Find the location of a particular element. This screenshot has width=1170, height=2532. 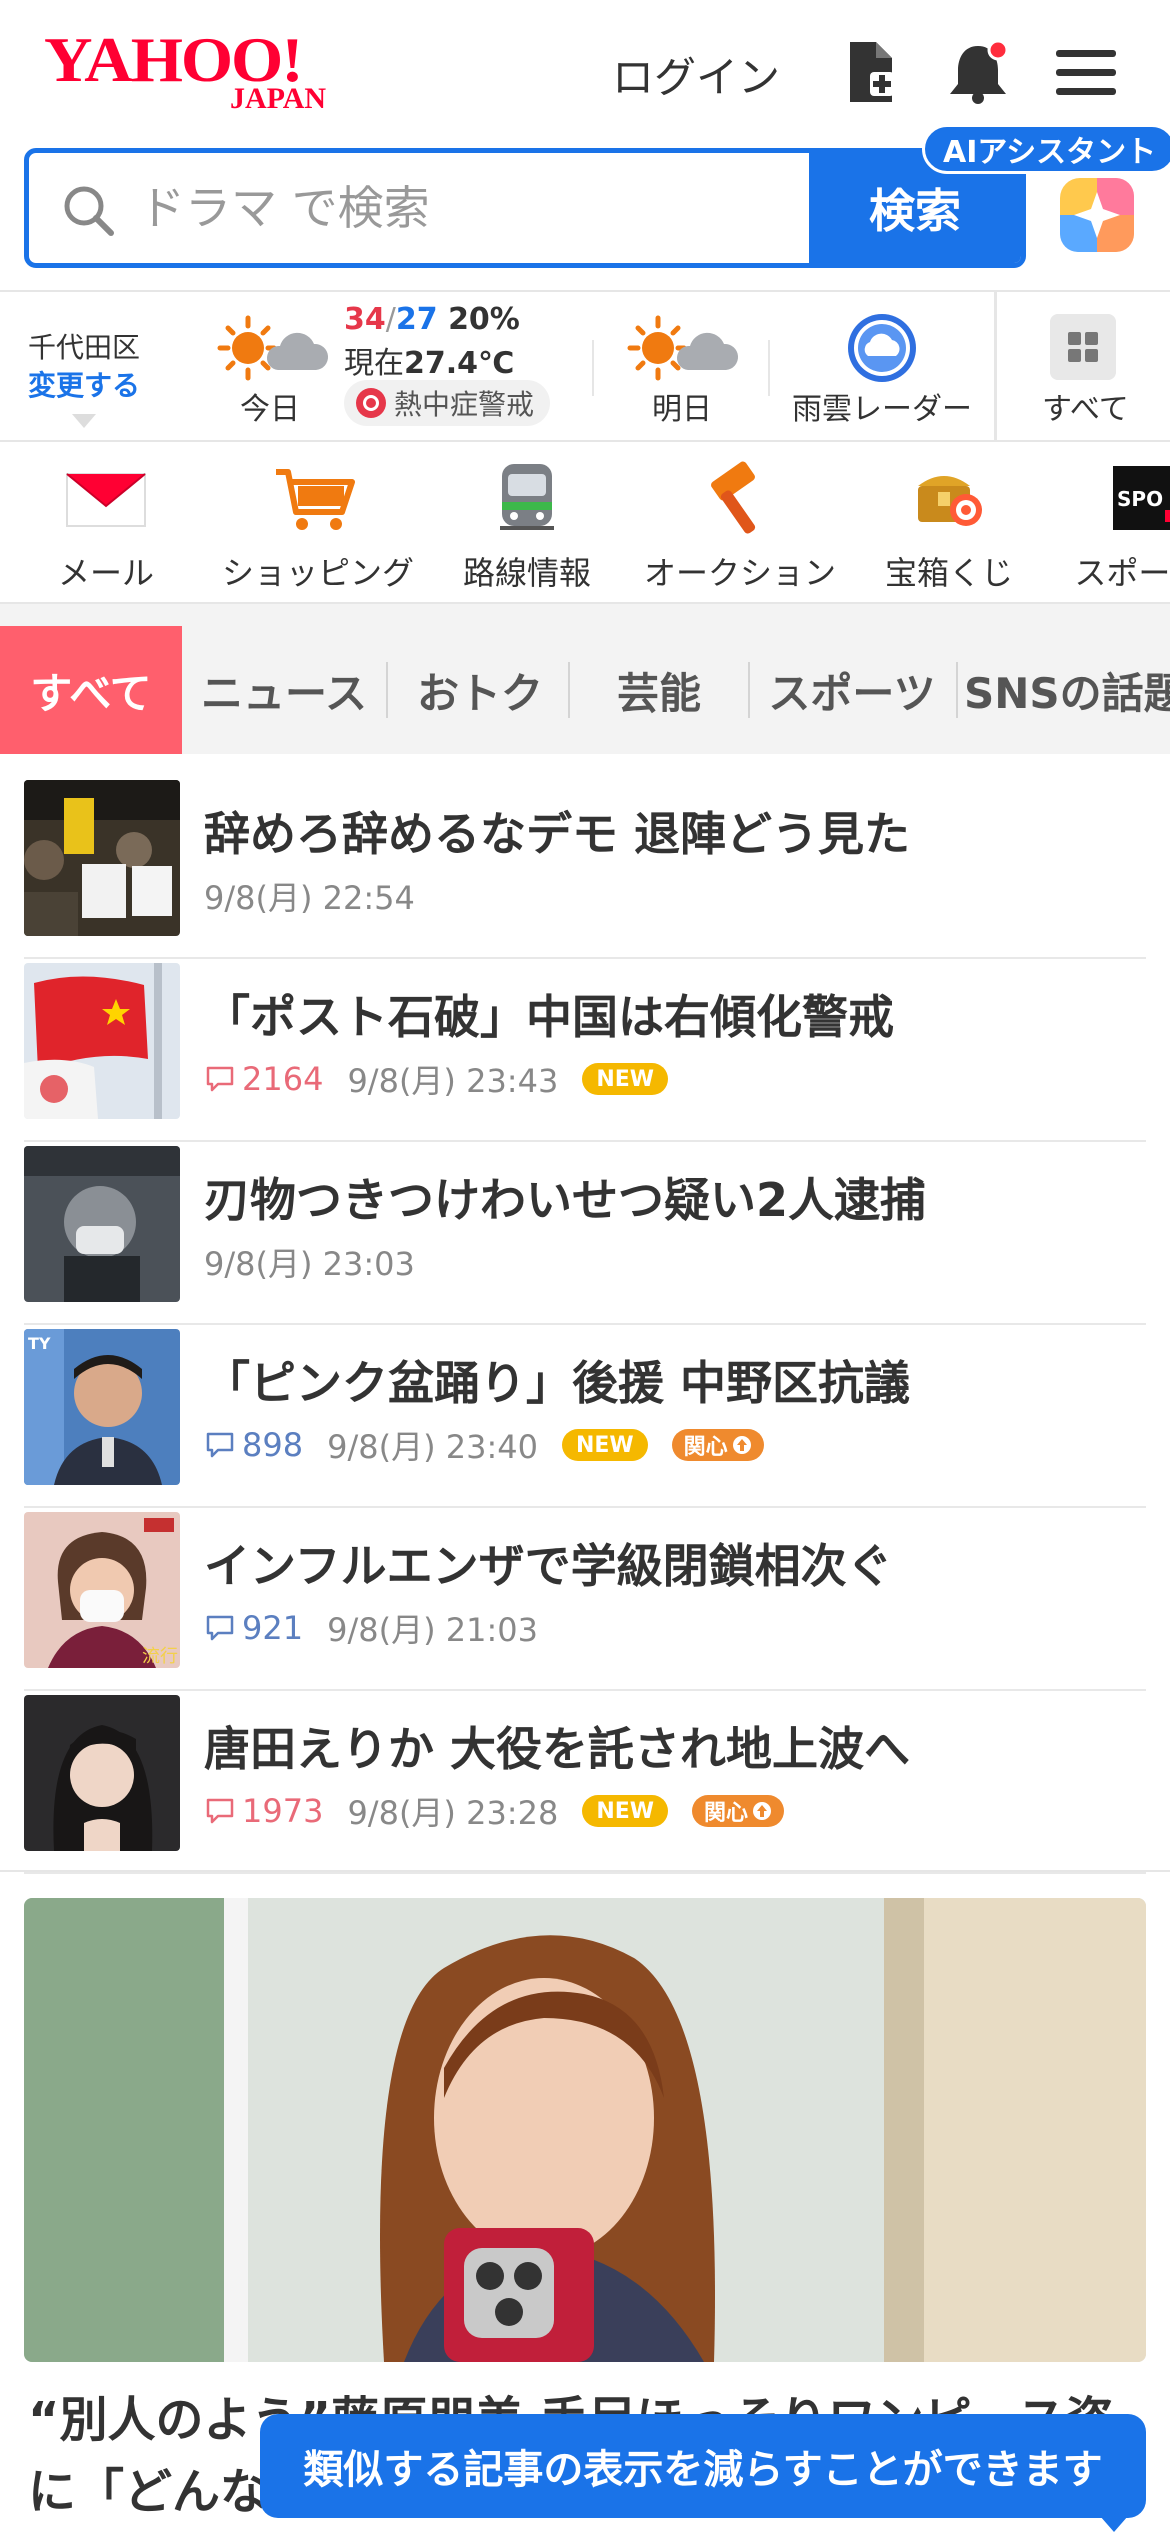

news-title: 唐田えりか 大役を託され地上波へ is located at coordinates (557, 1749).